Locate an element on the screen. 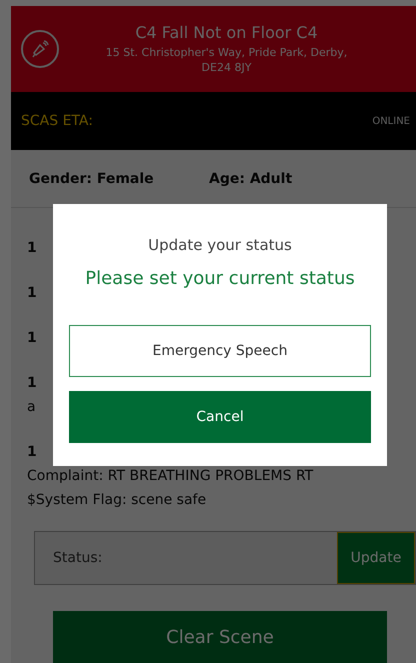 This screenshot has width=416, height=663. dialog-title: Update your status is located at coordinates (220, 245).